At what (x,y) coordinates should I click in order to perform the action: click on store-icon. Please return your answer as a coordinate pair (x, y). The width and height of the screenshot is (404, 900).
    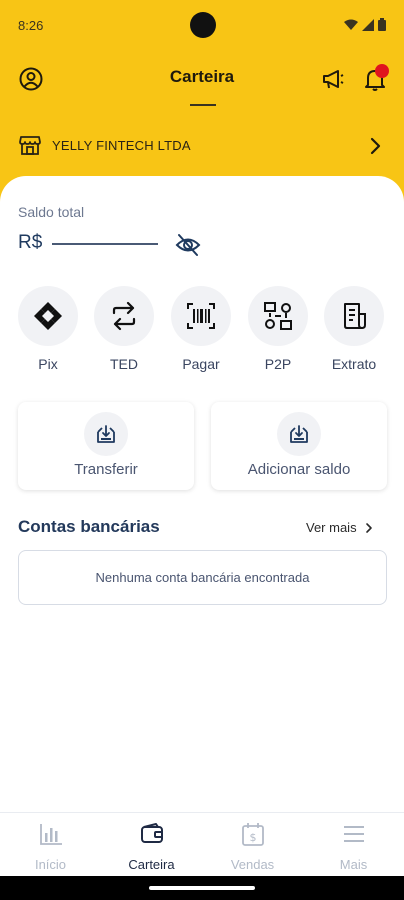
    Looking at the image, I should click on (30, 145).